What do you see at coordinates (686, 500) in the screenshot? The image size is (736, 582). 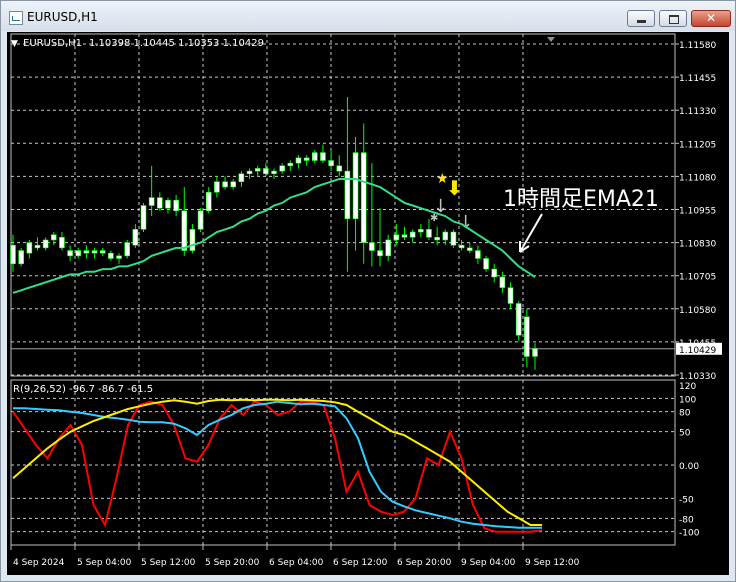 I see `osc-tick-label: -50` at bounding box center [686, 500].